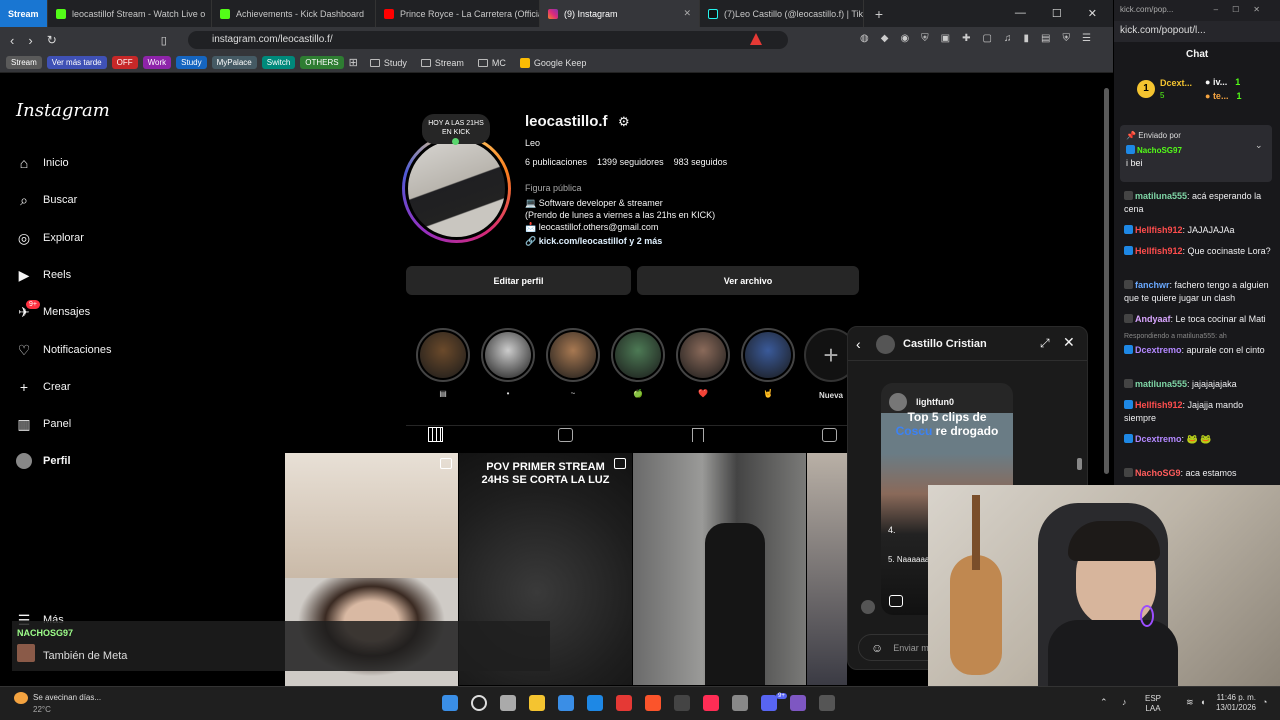 The width and height of the screenshot is (1280, 720). I want to click on window-controls: –☐✕, so click(1244, 9).